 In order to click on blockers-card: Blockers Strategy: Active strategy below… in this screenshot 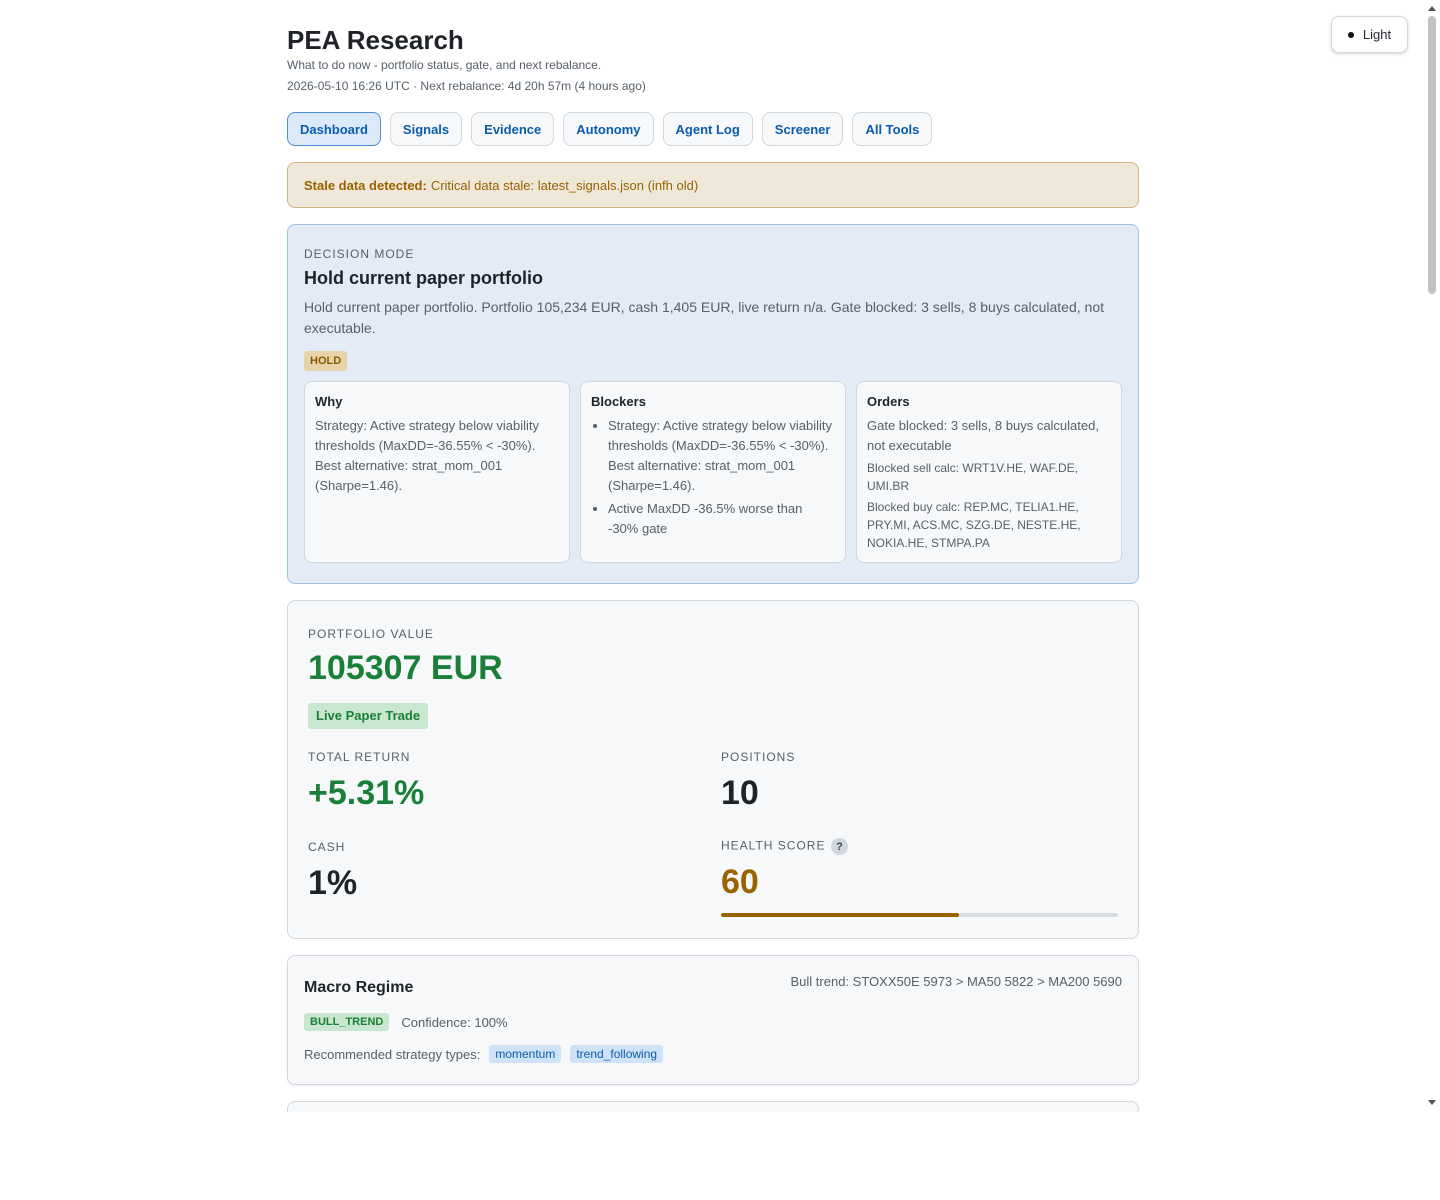, I will do `click(713, 472)`.